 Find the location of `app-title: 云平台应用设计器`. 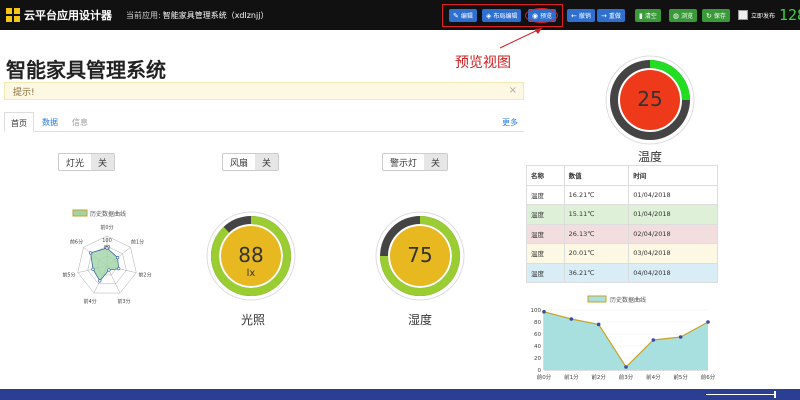

app-title: 云平台应用设计器 is located at coordinates (68, 15).